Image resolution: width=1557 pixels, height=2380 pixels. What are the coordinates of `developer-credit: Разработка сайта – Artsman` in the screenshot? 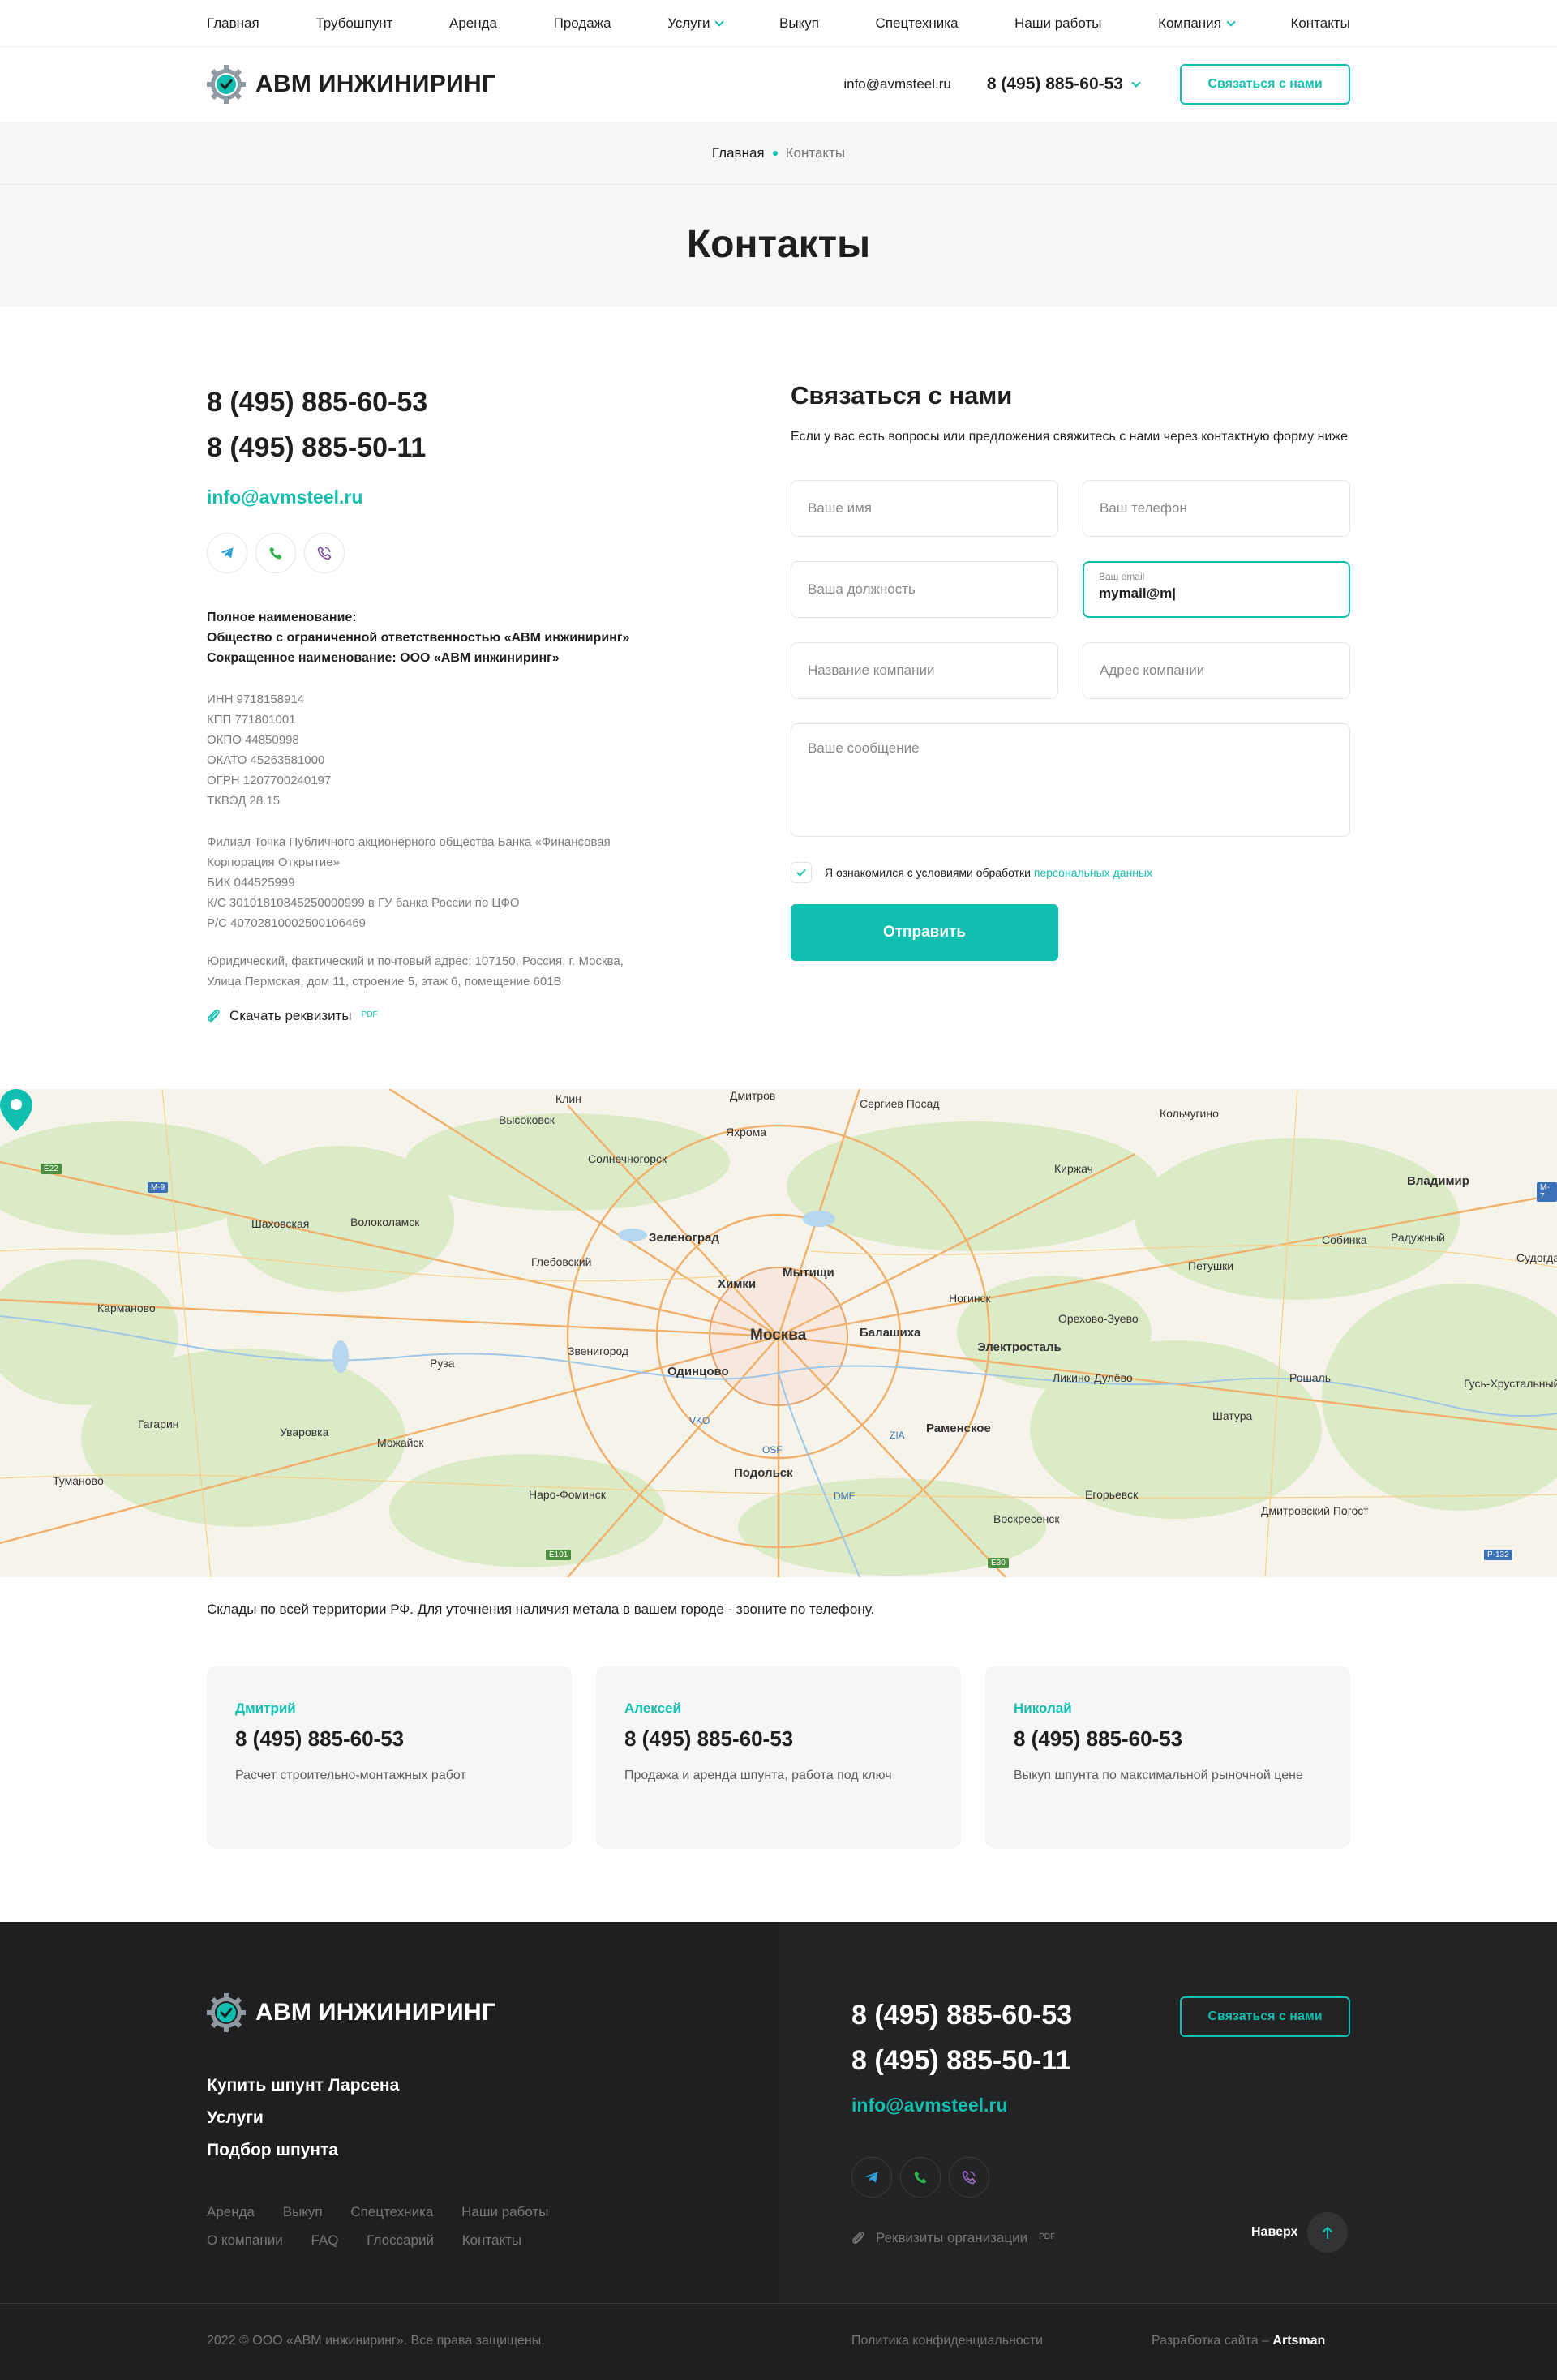 It's located at (1238, 2341).